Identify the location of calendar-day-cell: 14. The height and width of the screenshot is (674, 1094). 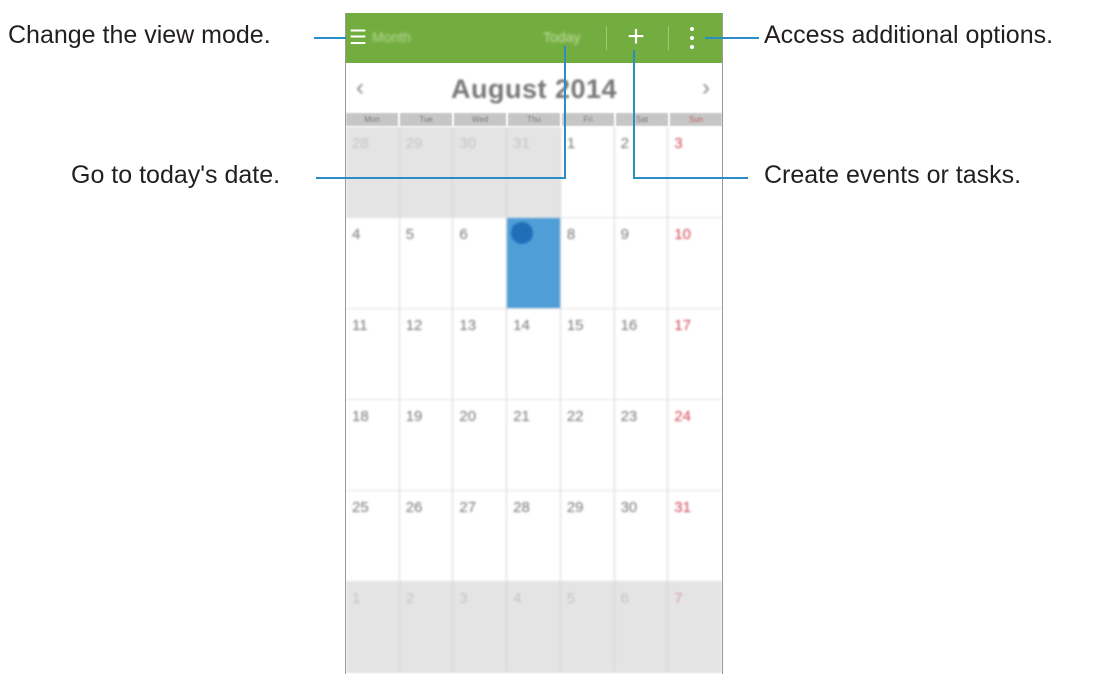
(534, 354).